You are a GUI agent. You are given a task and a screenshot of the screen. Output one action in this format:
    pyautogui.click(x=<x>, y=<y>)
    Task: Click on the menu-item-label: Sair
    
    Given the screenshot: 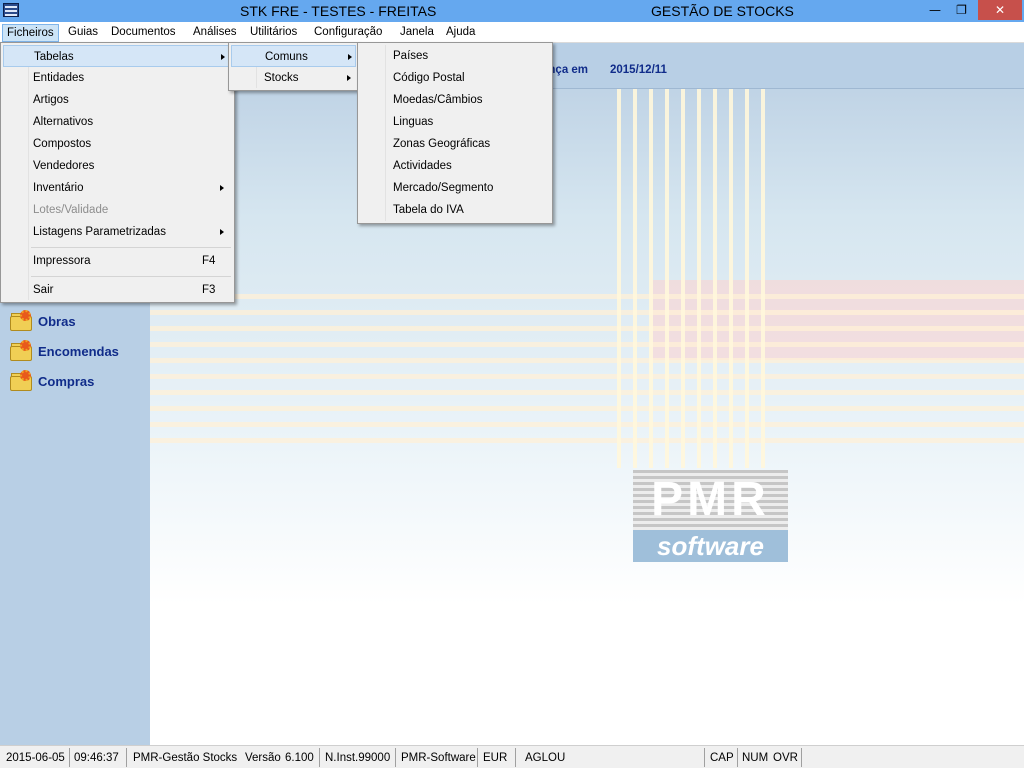 What is the action you would take?
    pyautogui.click(x=43, y=290)
    